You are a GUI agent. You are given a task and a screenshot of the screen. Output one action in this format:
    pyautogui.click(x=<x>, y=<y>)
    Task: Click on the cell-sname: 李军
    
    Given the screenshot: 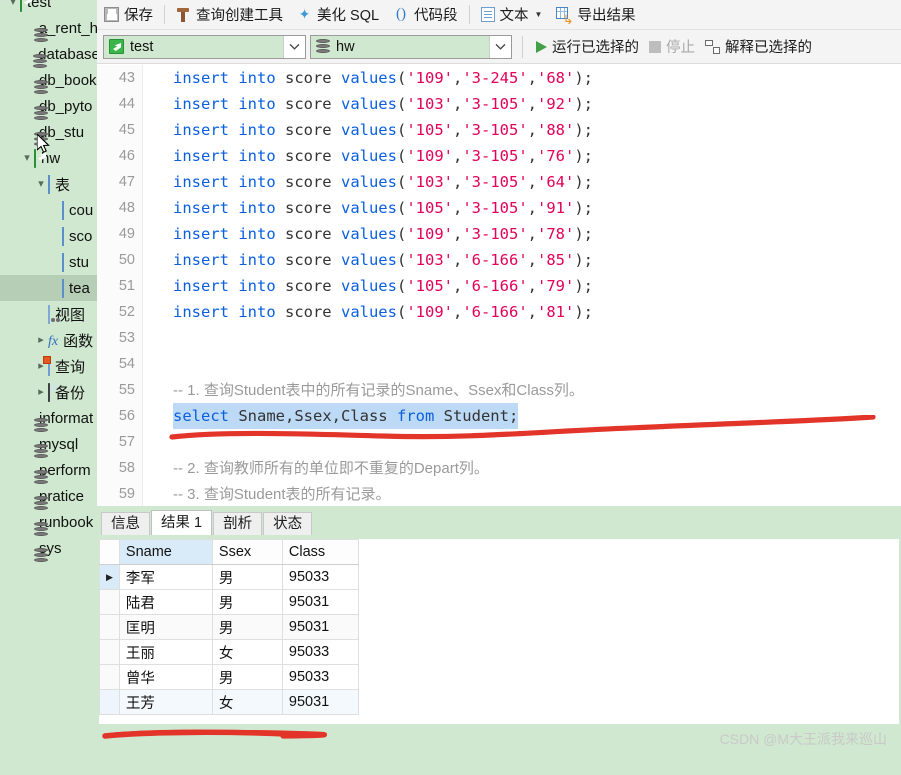 What is the action you would take?
    pyautogui.click(x=165, y=577)
    